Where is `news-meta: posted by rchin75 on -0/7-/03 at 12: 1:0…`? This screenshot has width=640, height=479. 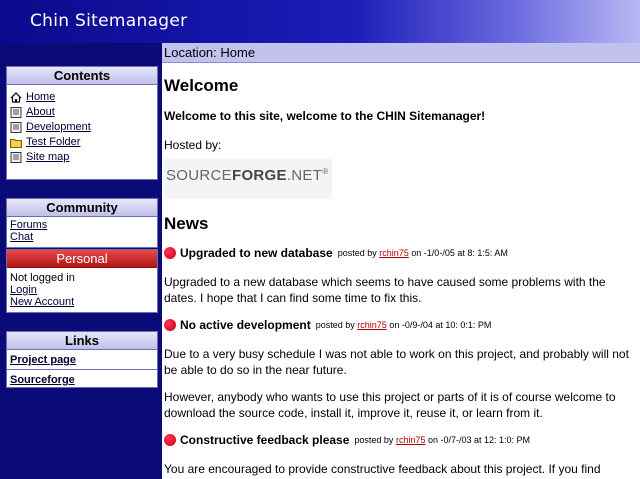 news-meta: posted by rchin75 on -0/7-/03 at 12: 1:0… is located at coordinates (442, 440).